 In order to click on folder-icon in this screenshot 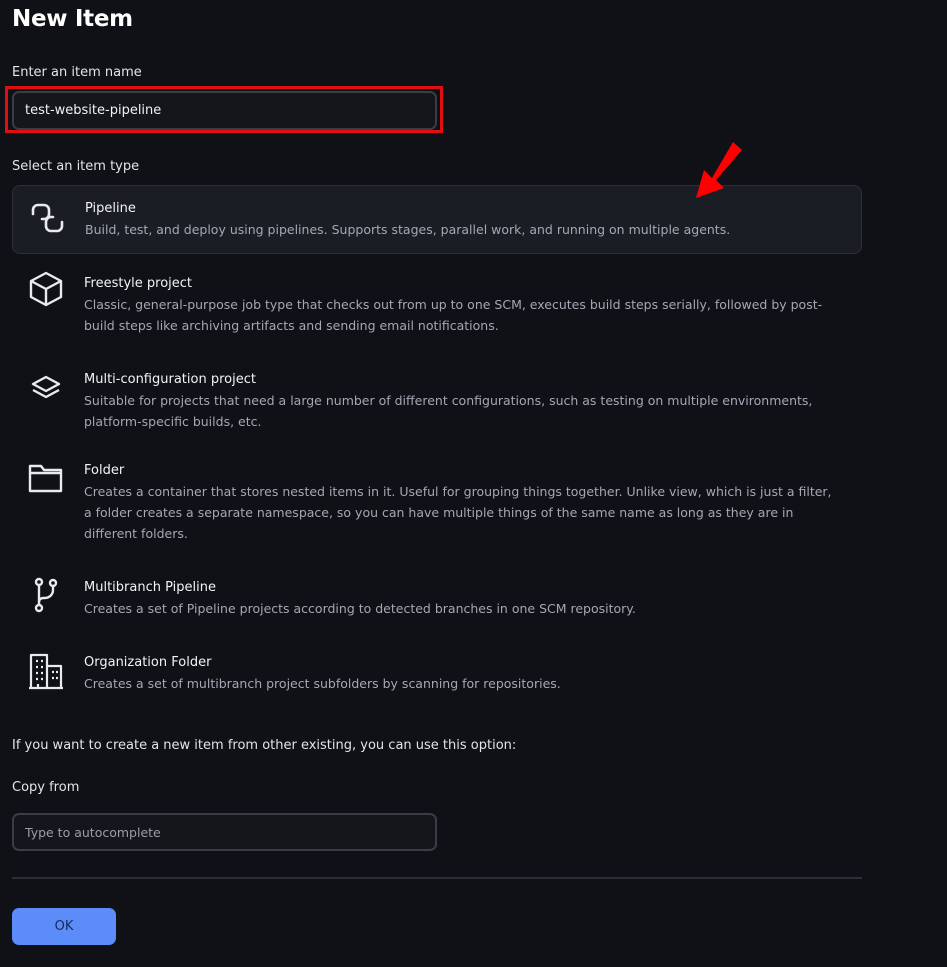, I will do `click(46, 478)`.